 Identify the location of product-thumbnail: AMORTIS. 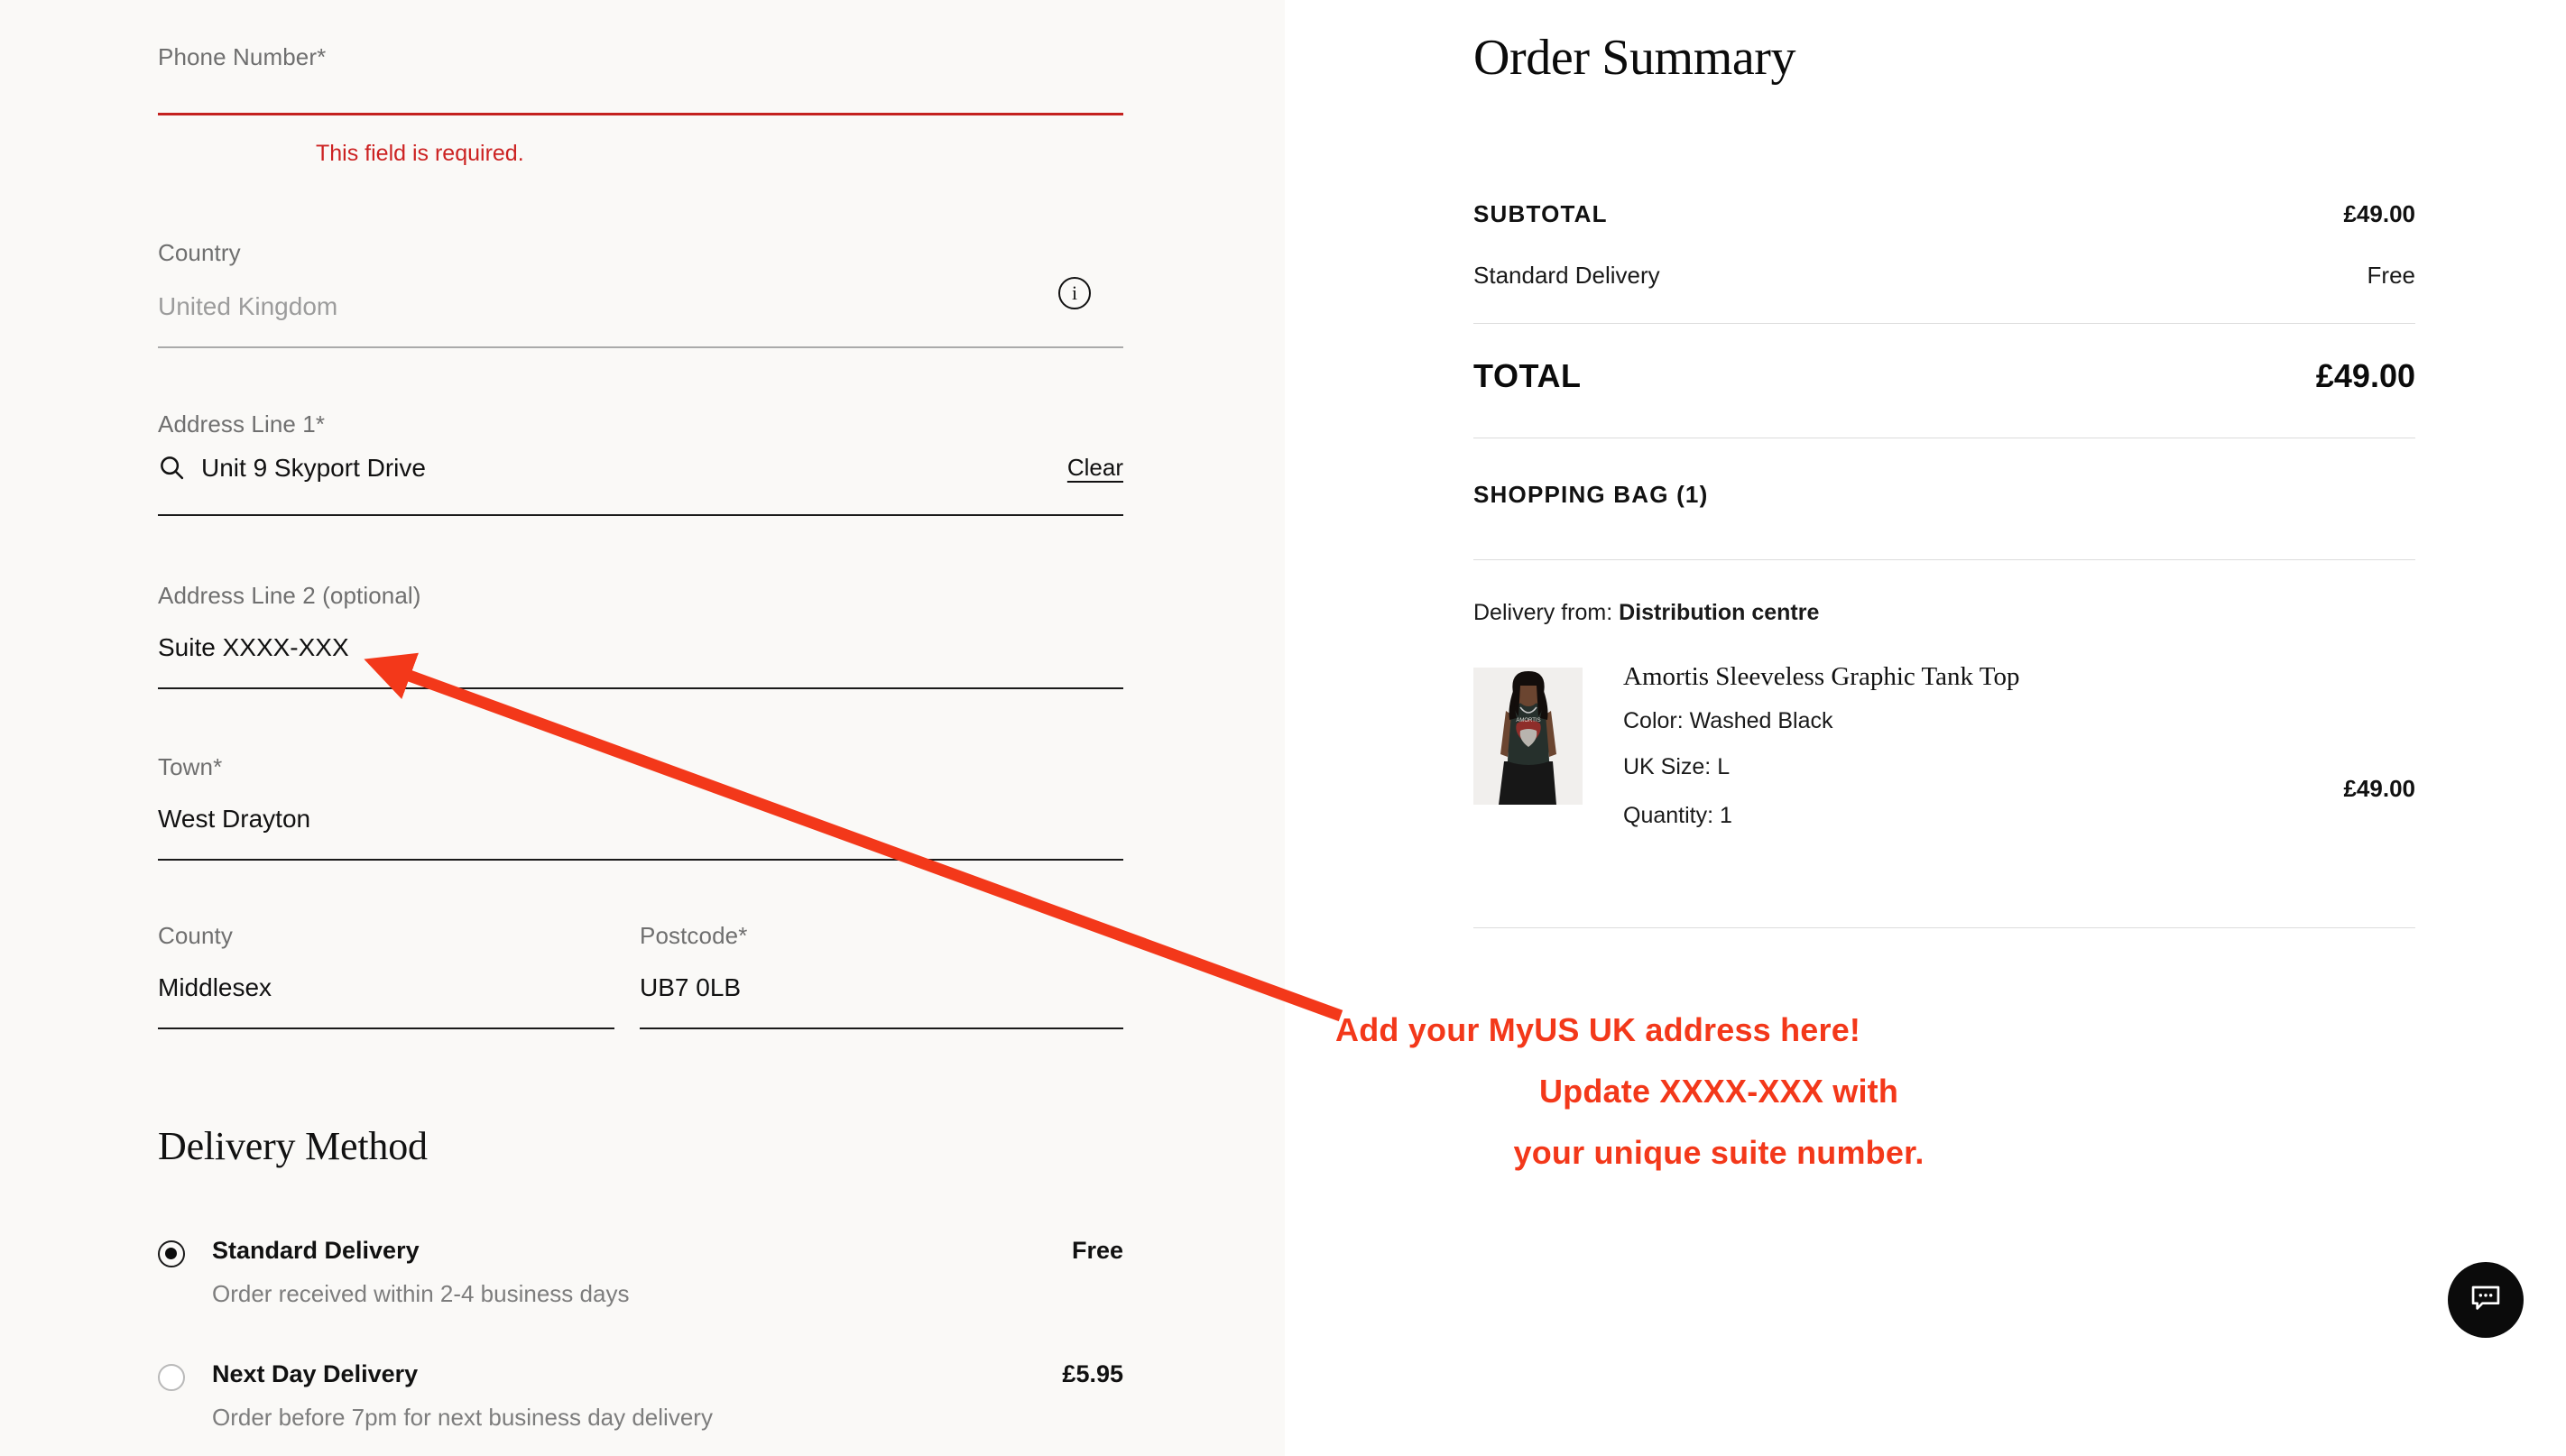
(1528, 736).